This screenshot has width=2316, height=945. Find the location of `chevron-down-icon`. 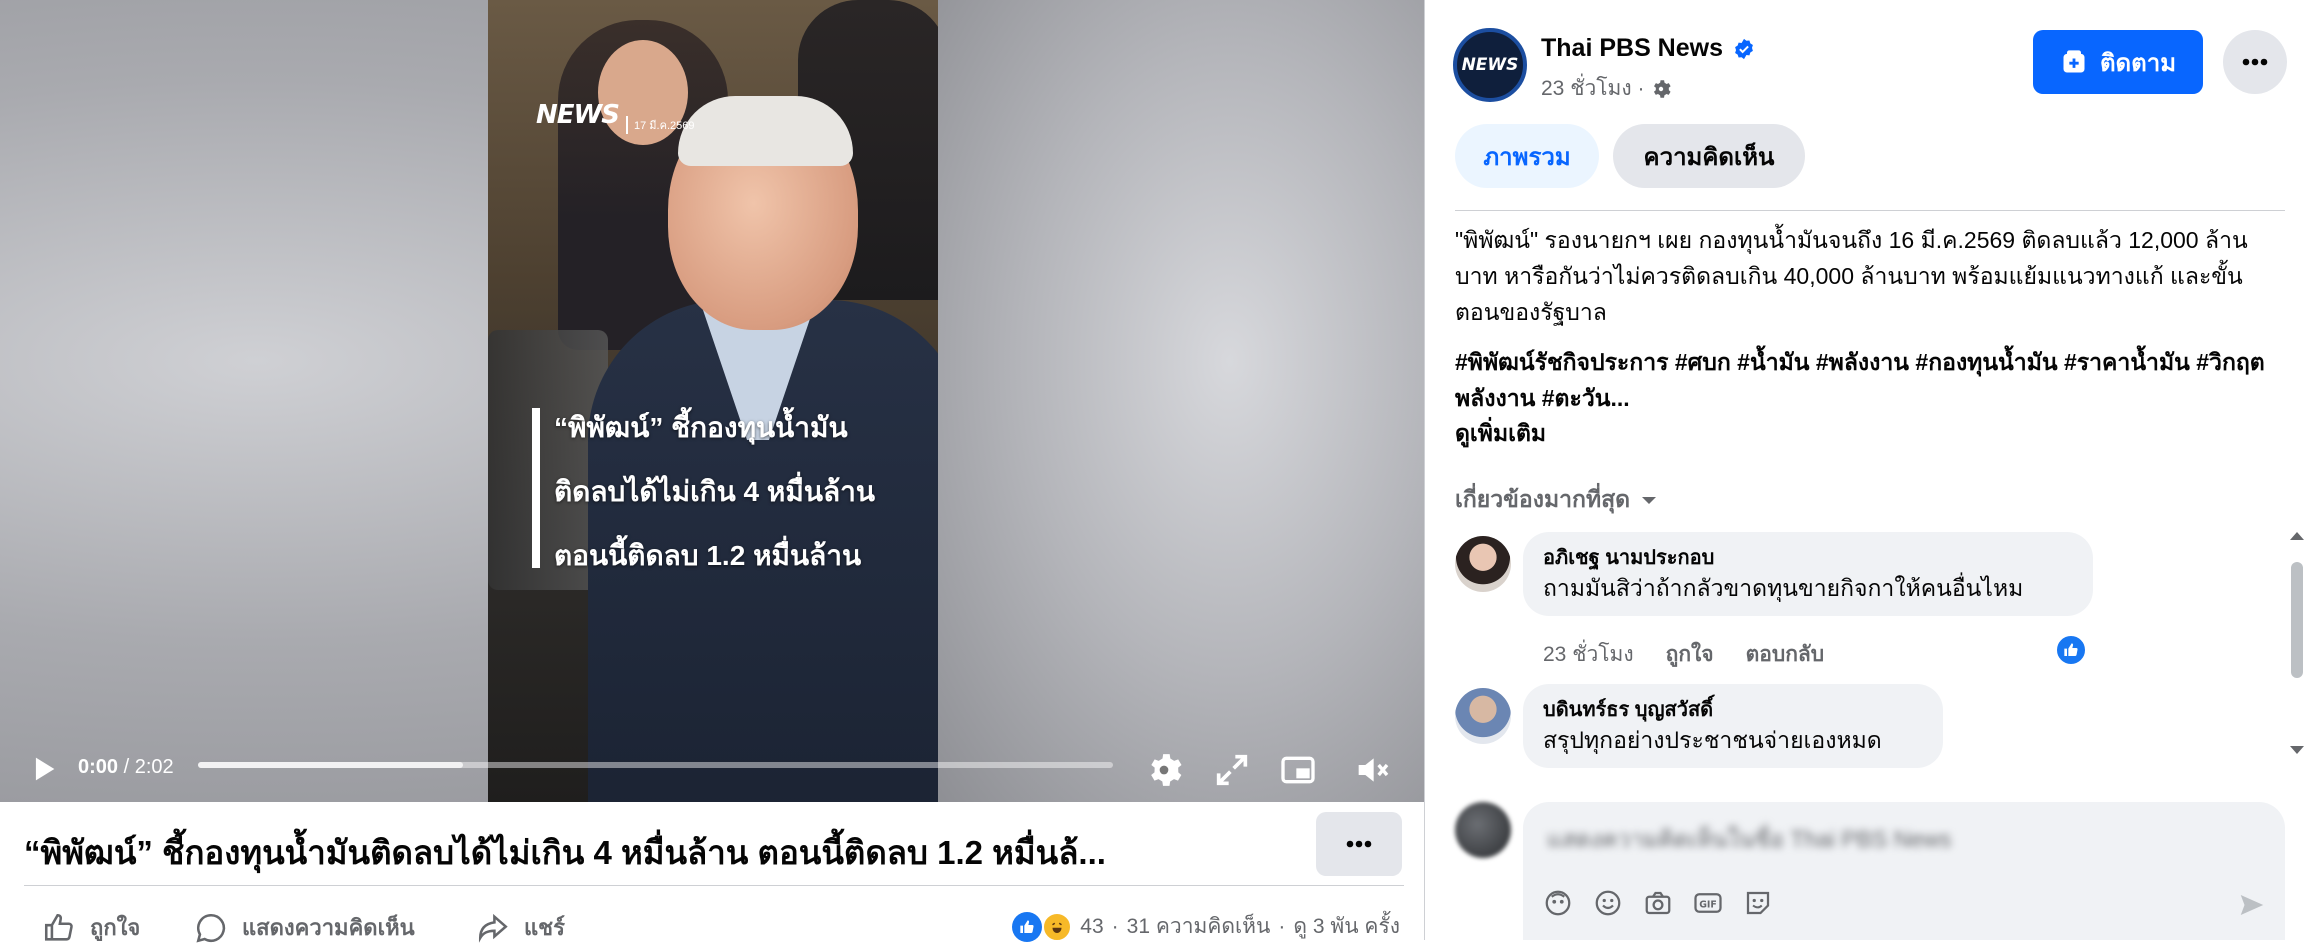

chevron-down-icon is located at coordinates (1649, 500).